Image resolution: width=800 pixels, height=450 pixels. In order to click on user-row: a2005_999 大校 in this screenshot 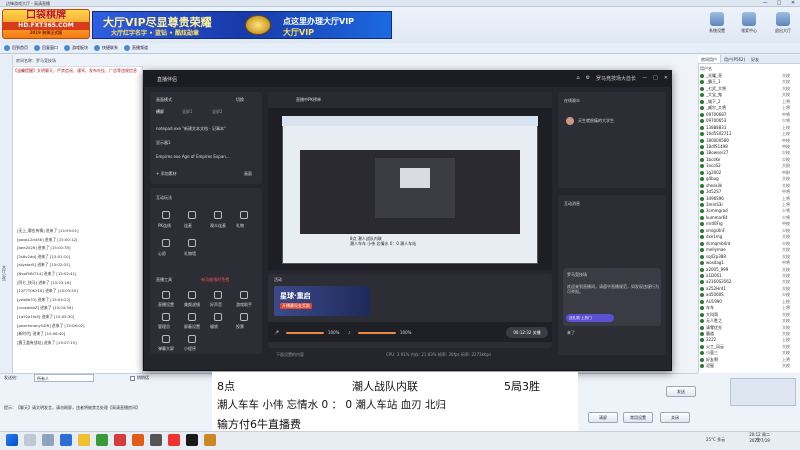, I will do `click(748, 270)`.